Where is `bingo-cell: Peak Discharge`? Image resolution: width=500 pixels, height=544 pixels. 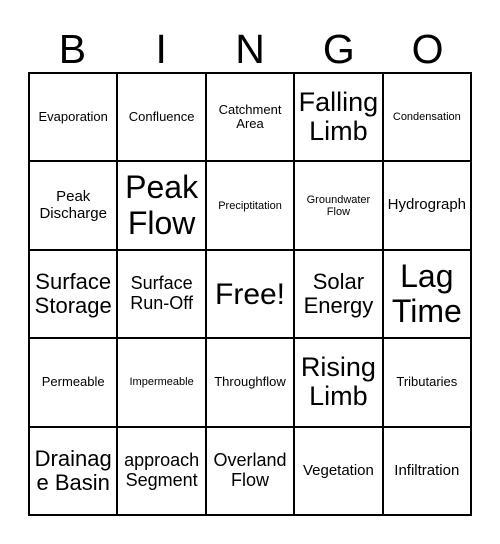 bingo-cell: Peak Discharge is located at coordinates (74, 206).